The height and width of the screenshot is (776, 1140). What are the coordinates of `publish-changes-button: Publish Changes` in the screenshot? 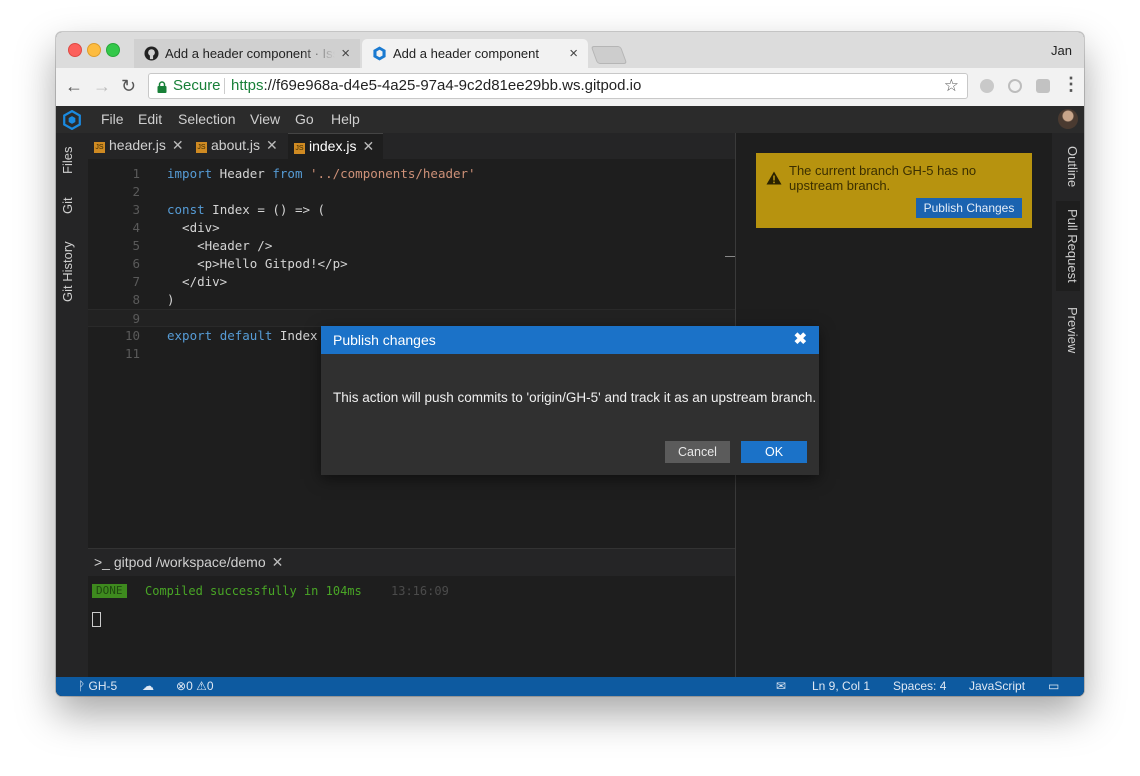 It's located at (969, 208).